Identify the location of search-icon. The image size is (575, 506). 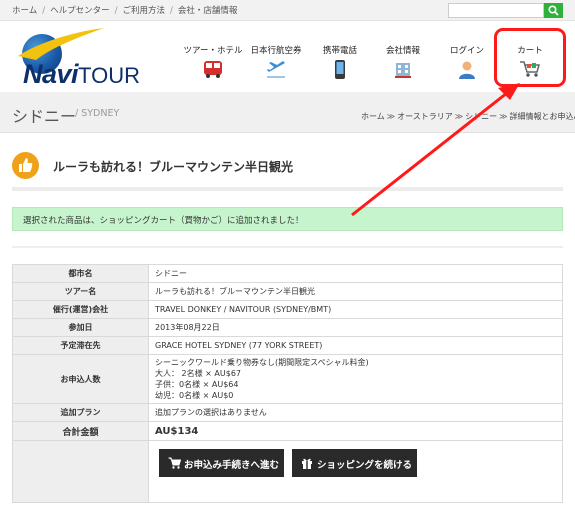
(553, 10).